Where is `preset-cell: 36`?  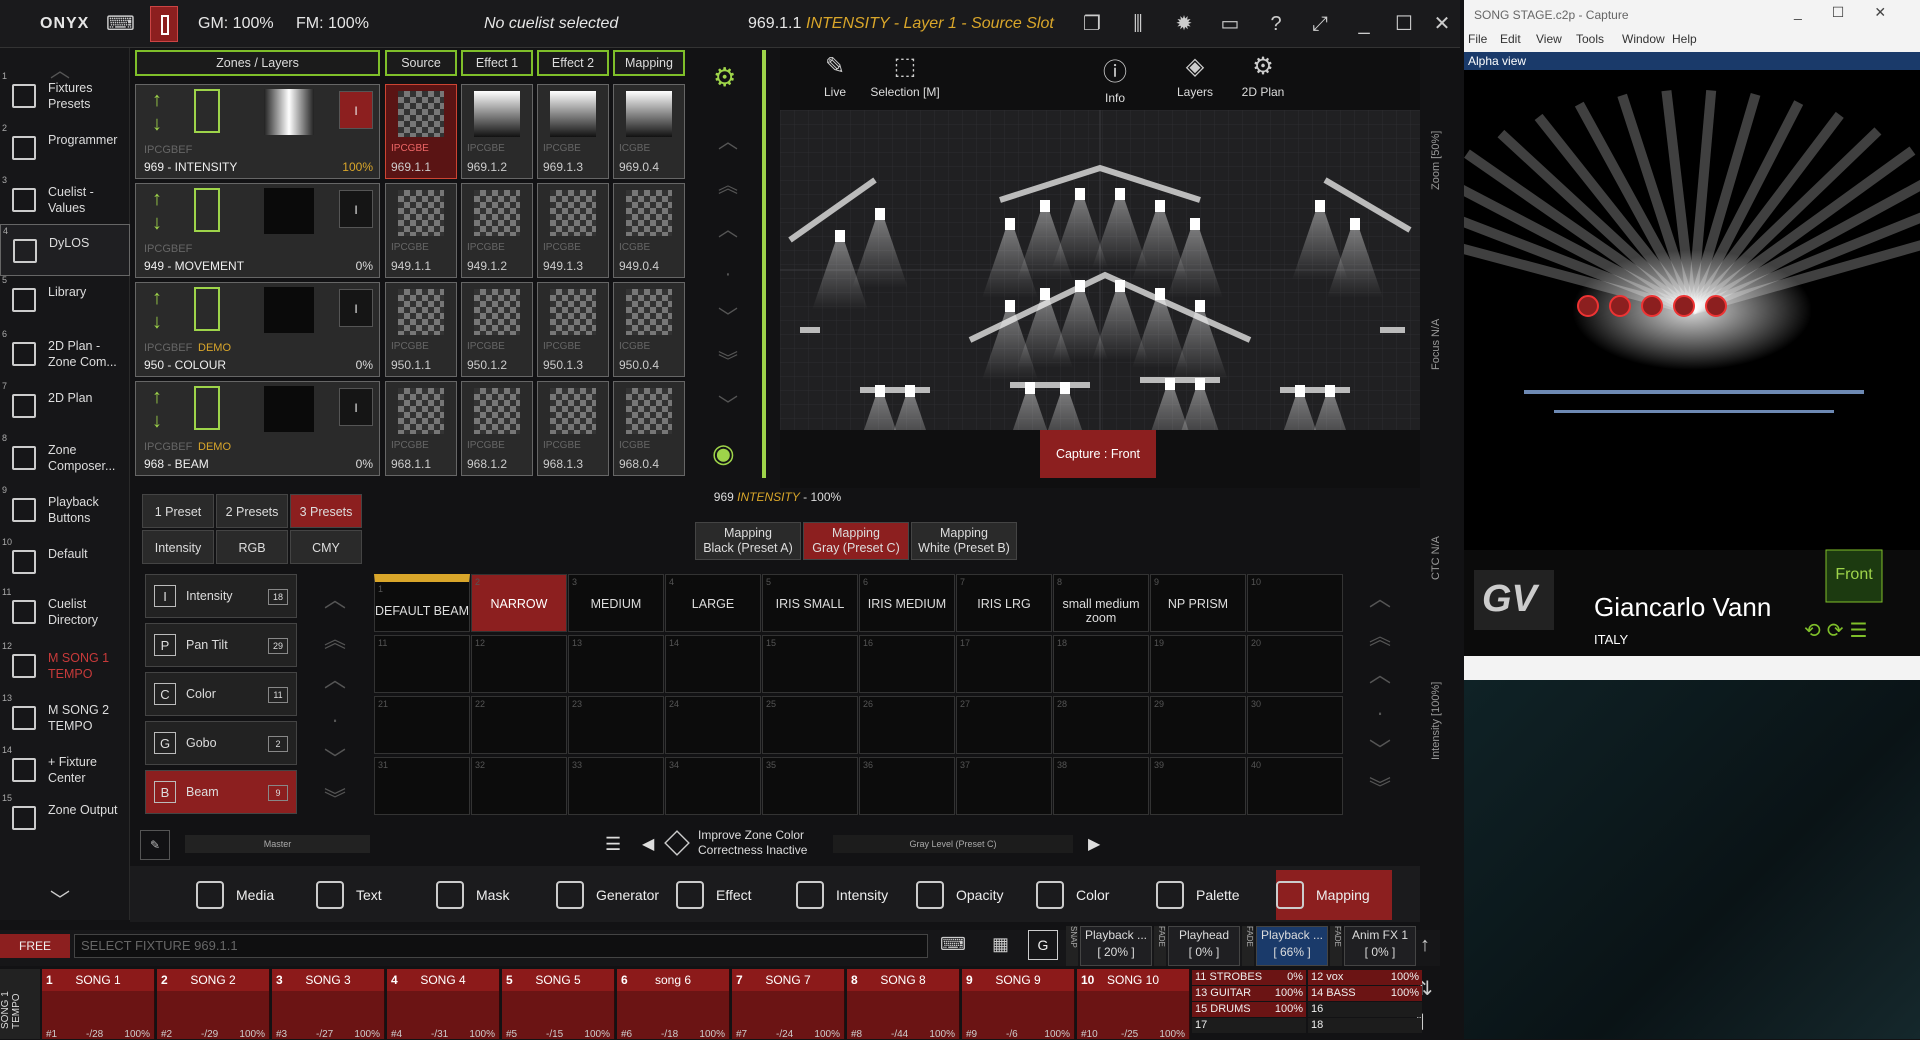
preset-cell: 36 is located at coordinates (907, 786).